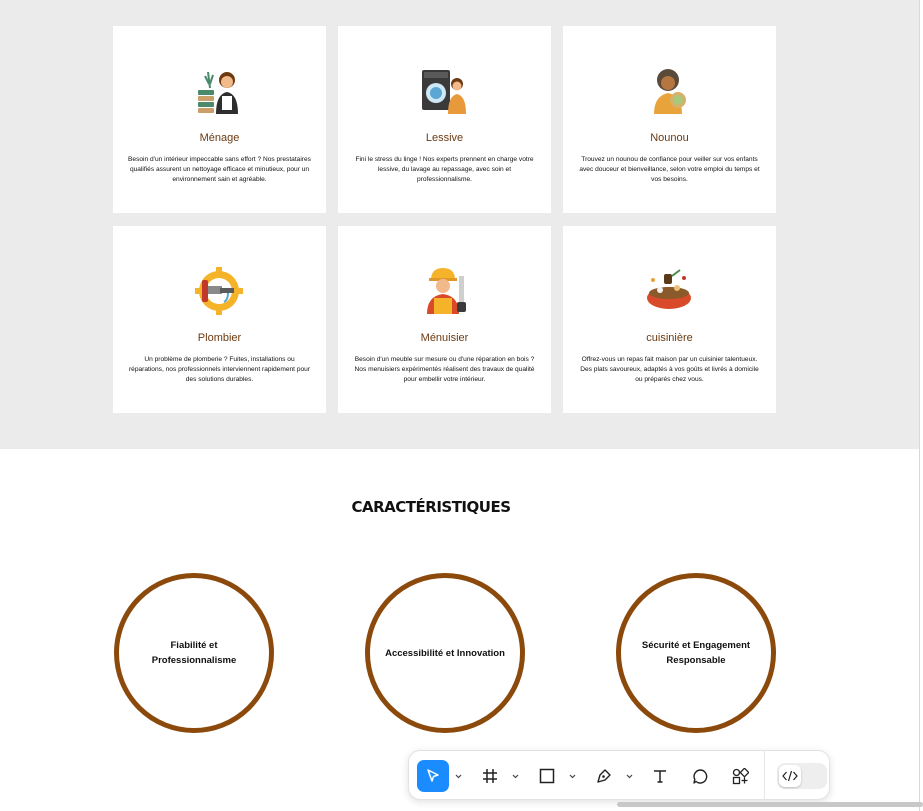 The height and width of the screenshot is (811, 923). I want to click on cooking-pot-icon, so click(669, 289).